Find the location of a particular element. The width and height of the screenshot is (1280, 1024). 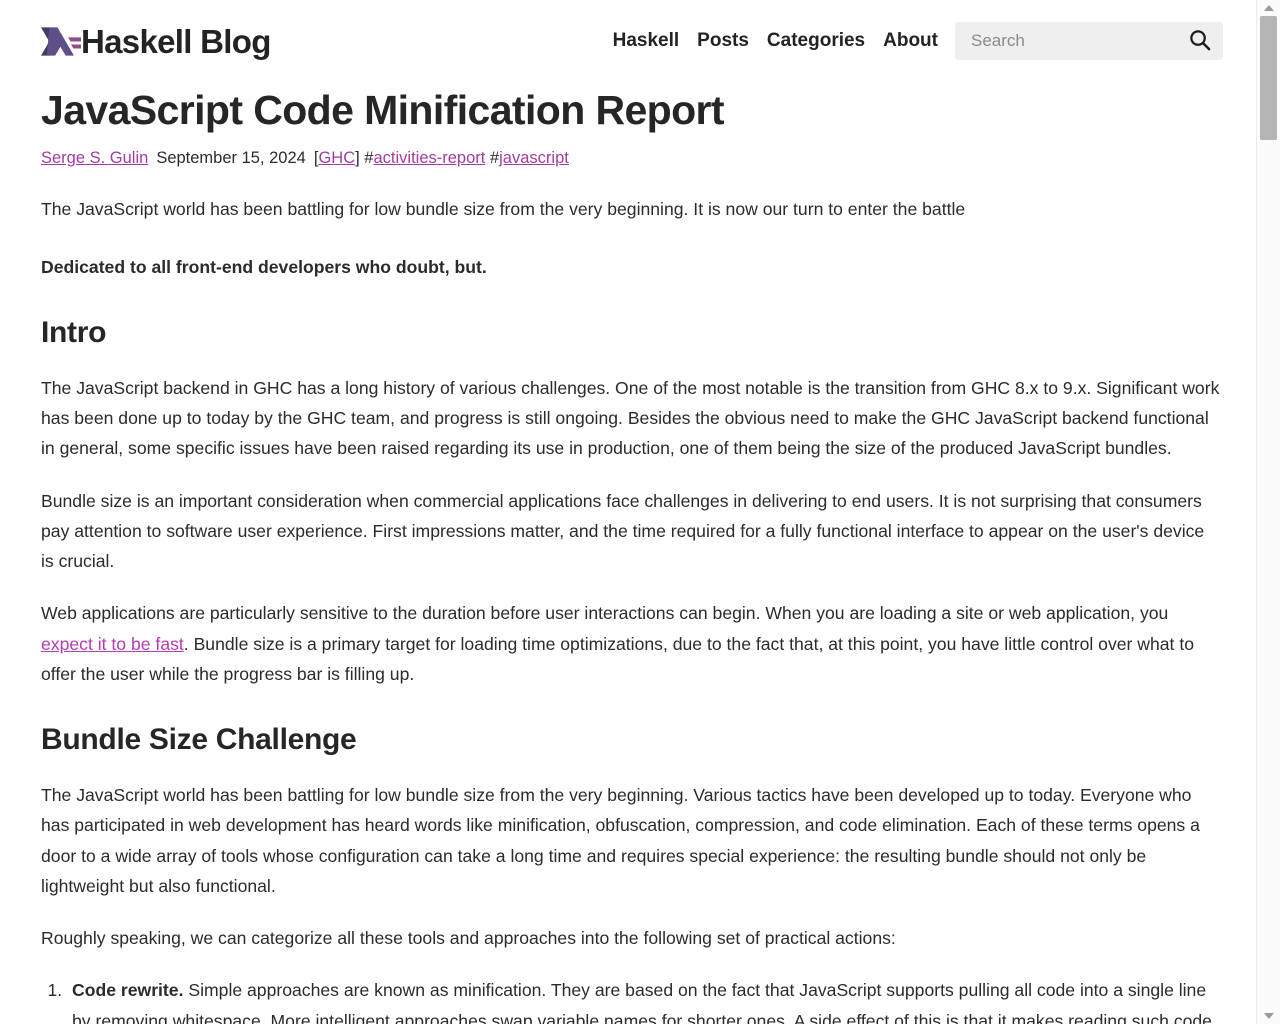

nav-link-about: About is located at coordinates (910, 40).